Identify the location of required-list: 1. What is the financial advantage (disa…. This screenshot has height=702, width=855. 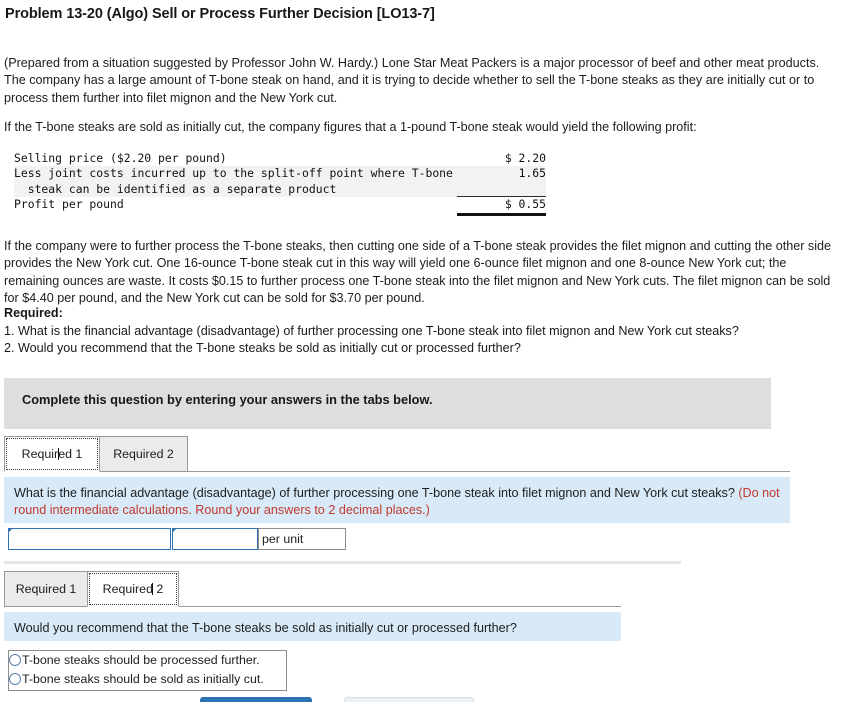
(422, 340).